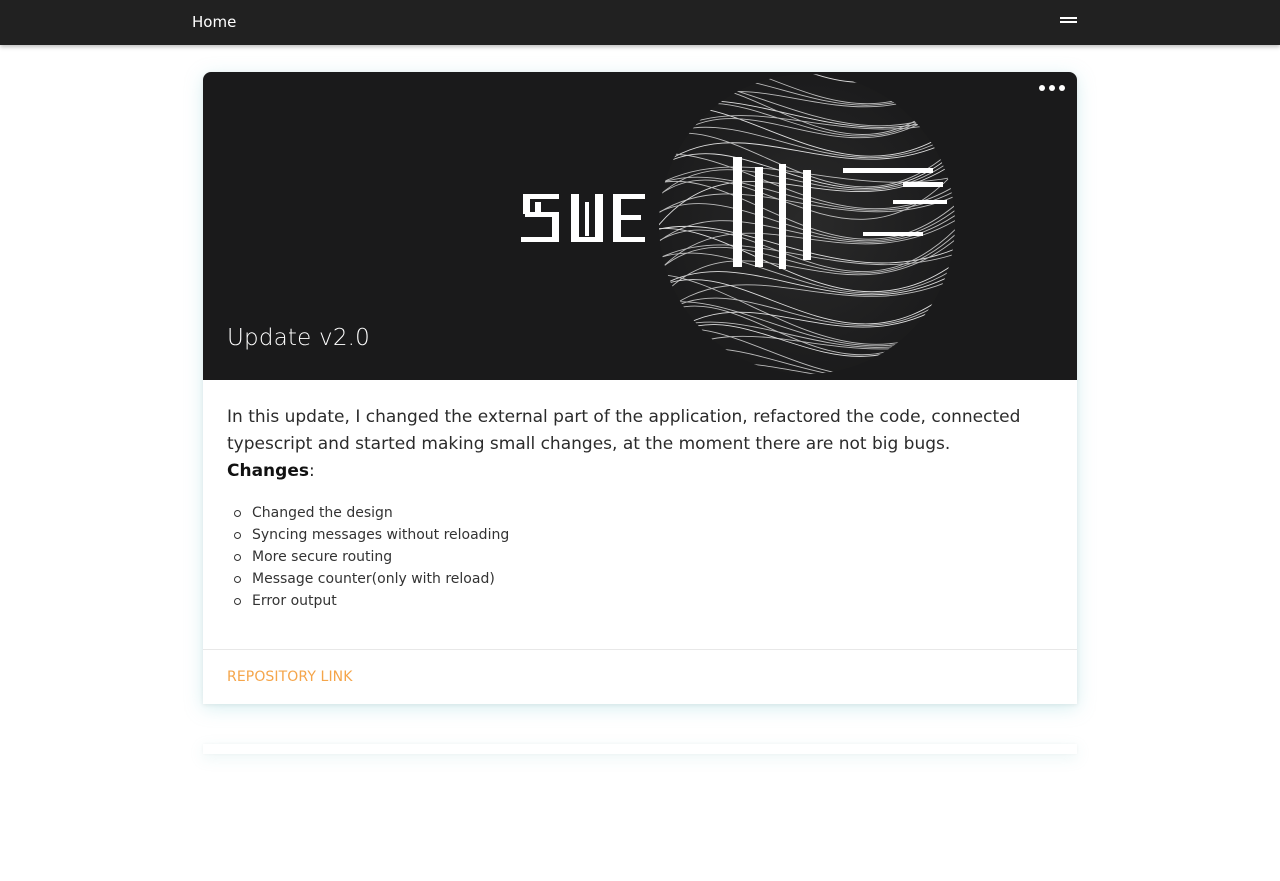  I want to click on changes-suffix: :, so click(311, 471).